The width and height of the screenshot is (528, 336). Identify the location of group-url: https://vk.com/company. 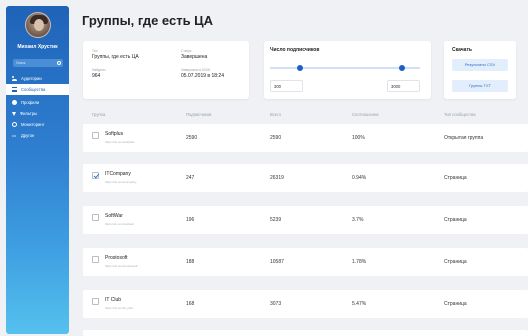
(121, 182).